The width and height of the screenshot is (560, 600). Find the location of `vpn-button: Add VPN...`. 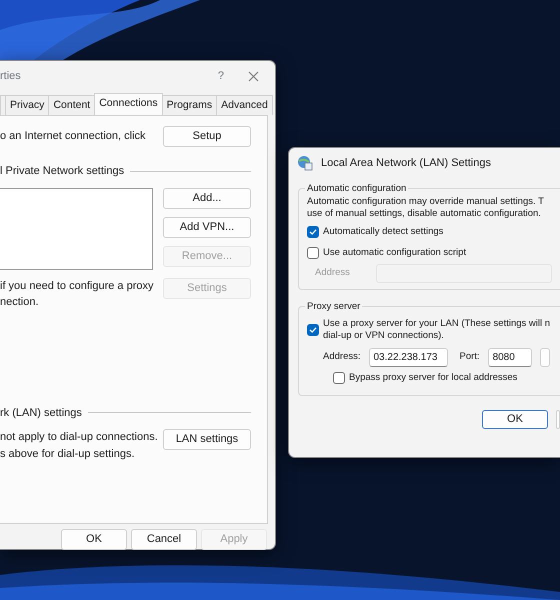

vpn-button: Add VPN... is located at coordinates (207, 227).